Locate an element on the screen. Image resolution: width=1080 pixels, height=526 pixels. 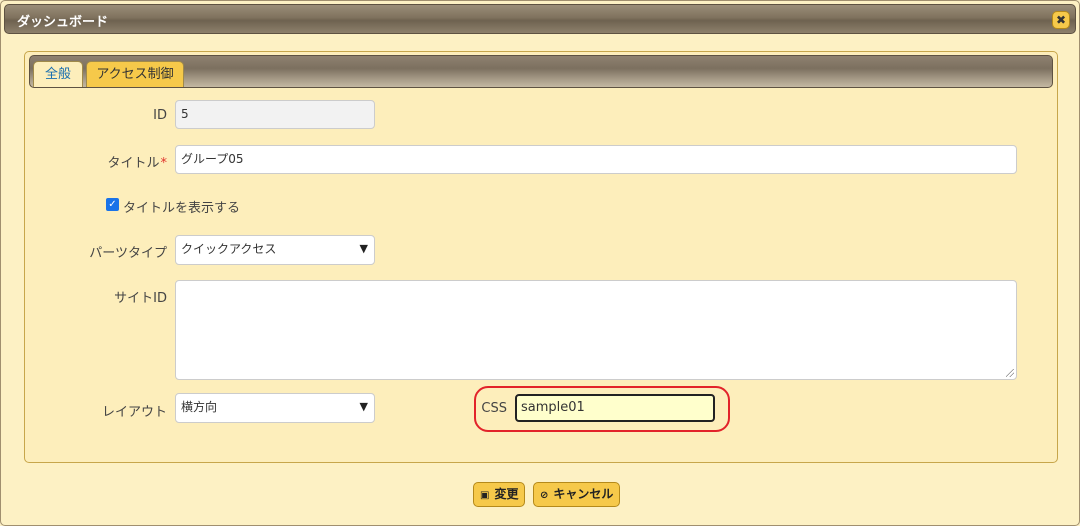
id-label: ID is located at coordinates (160, 115).